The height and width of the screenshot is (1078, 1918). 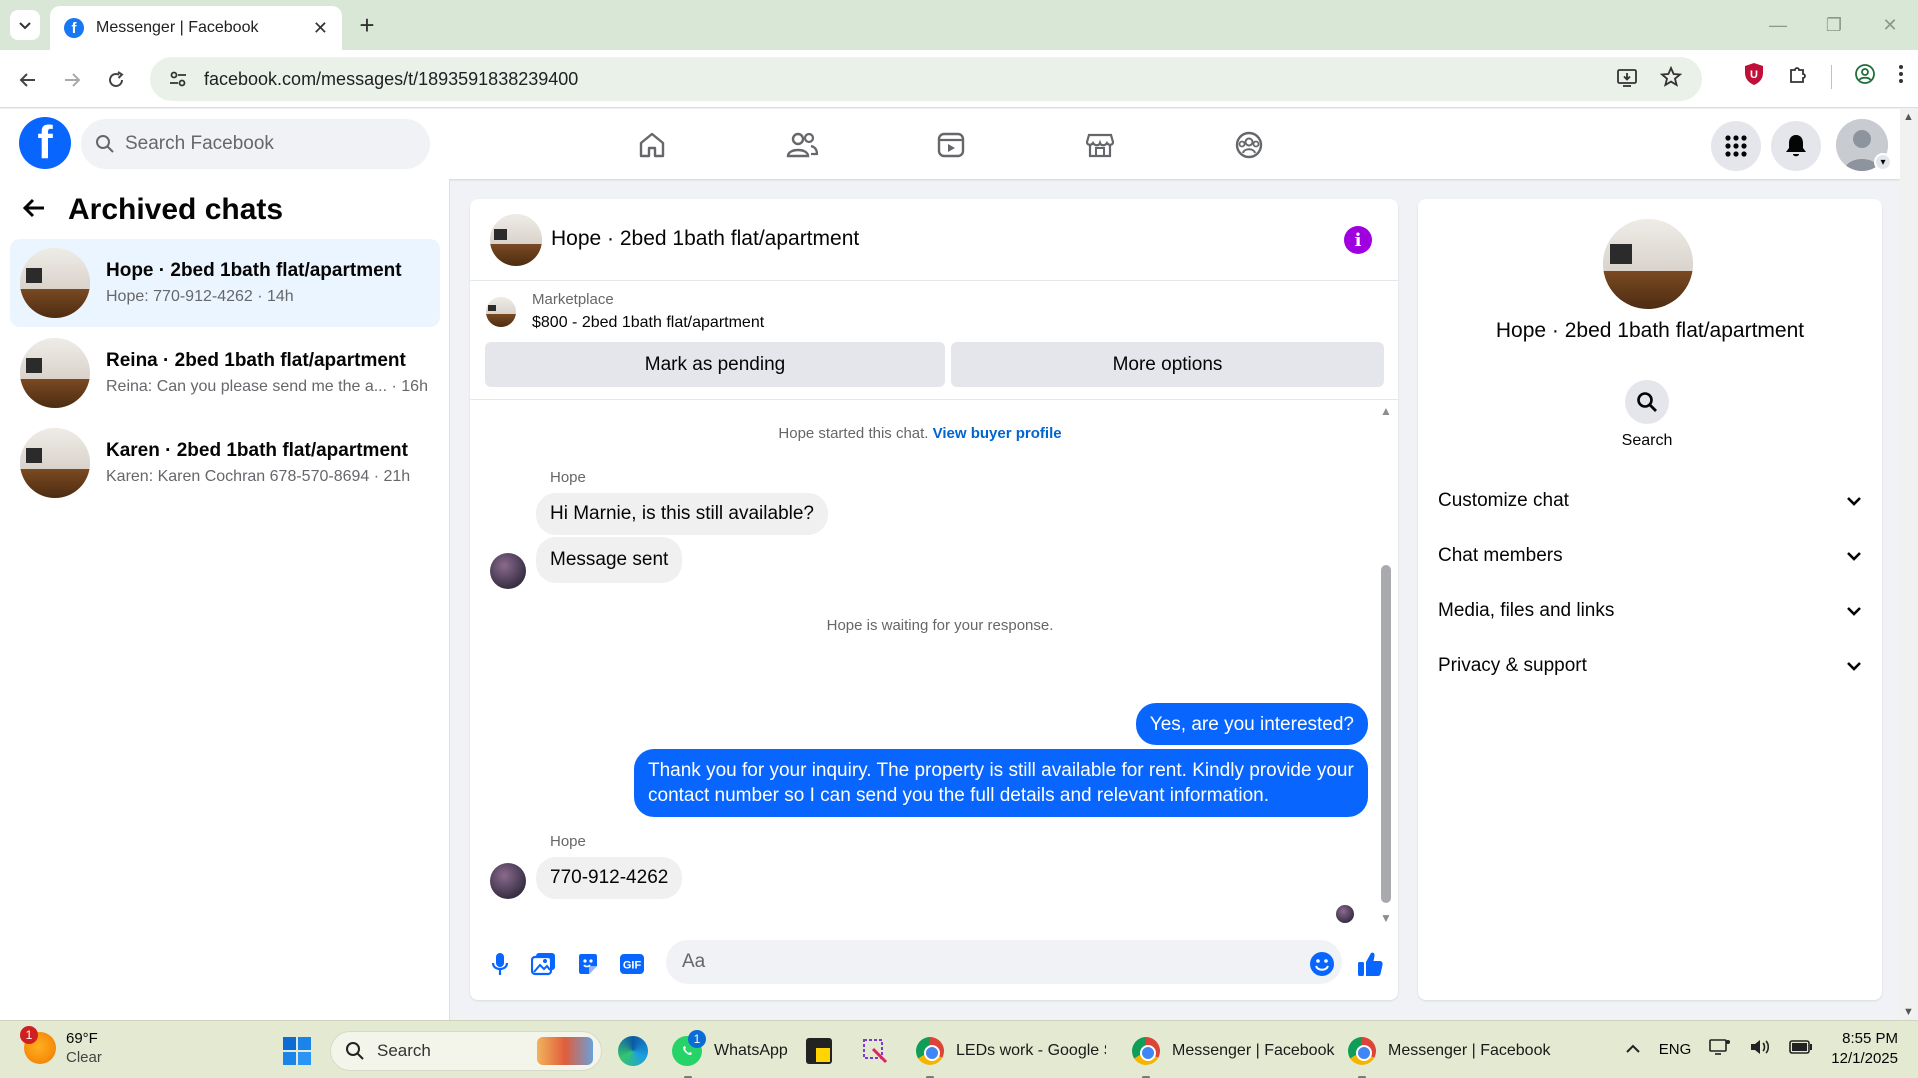 What do you see at coordinates (1358, 240) in the screenshot?
I see `info-icon: i` at bounding box center [1358, 240].